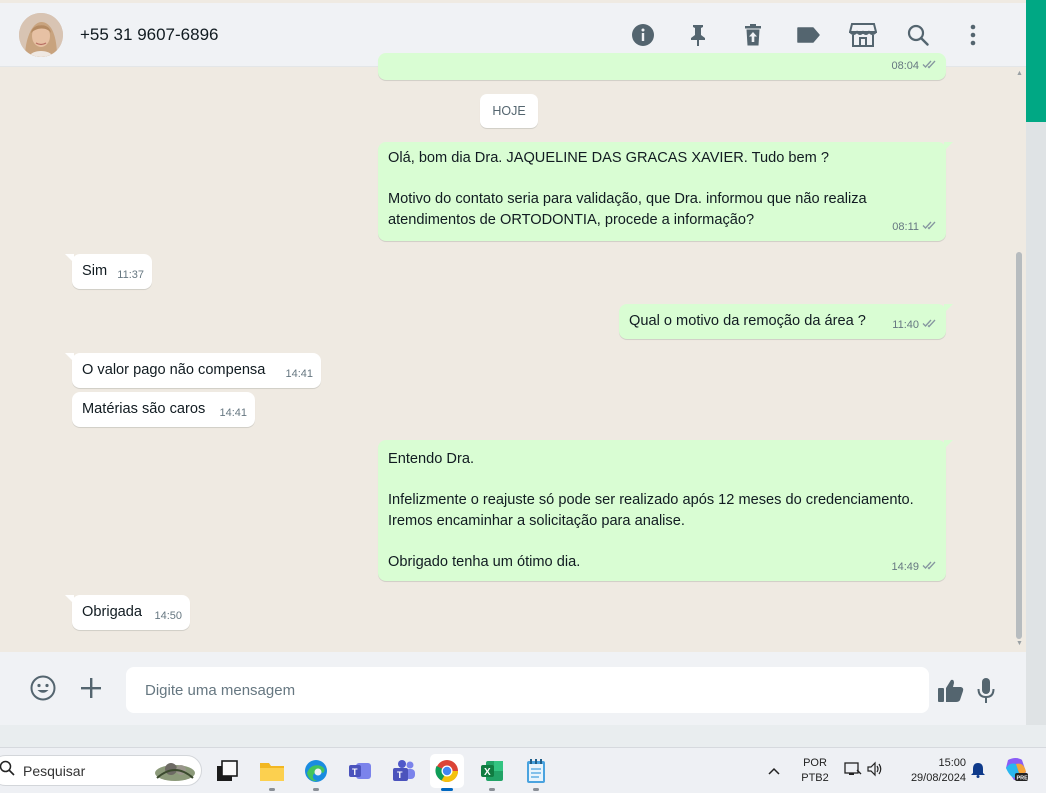 The image size is (1046, 793). What do you see at coordinates (1023, 779) in the screenshot?
I see `svg-text: PRE` at bounding box center [1023, 779].